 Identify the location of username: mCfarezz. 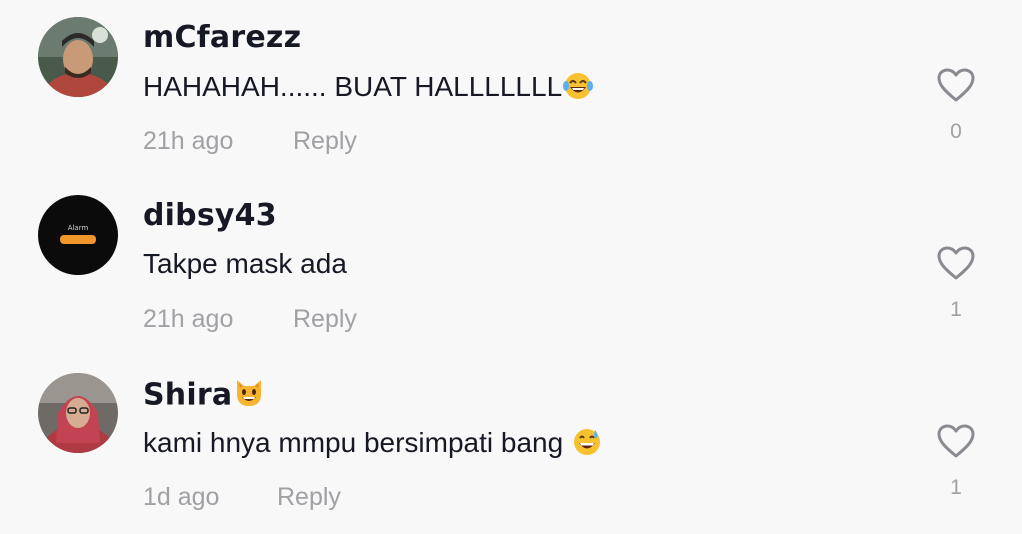
(222, 37).